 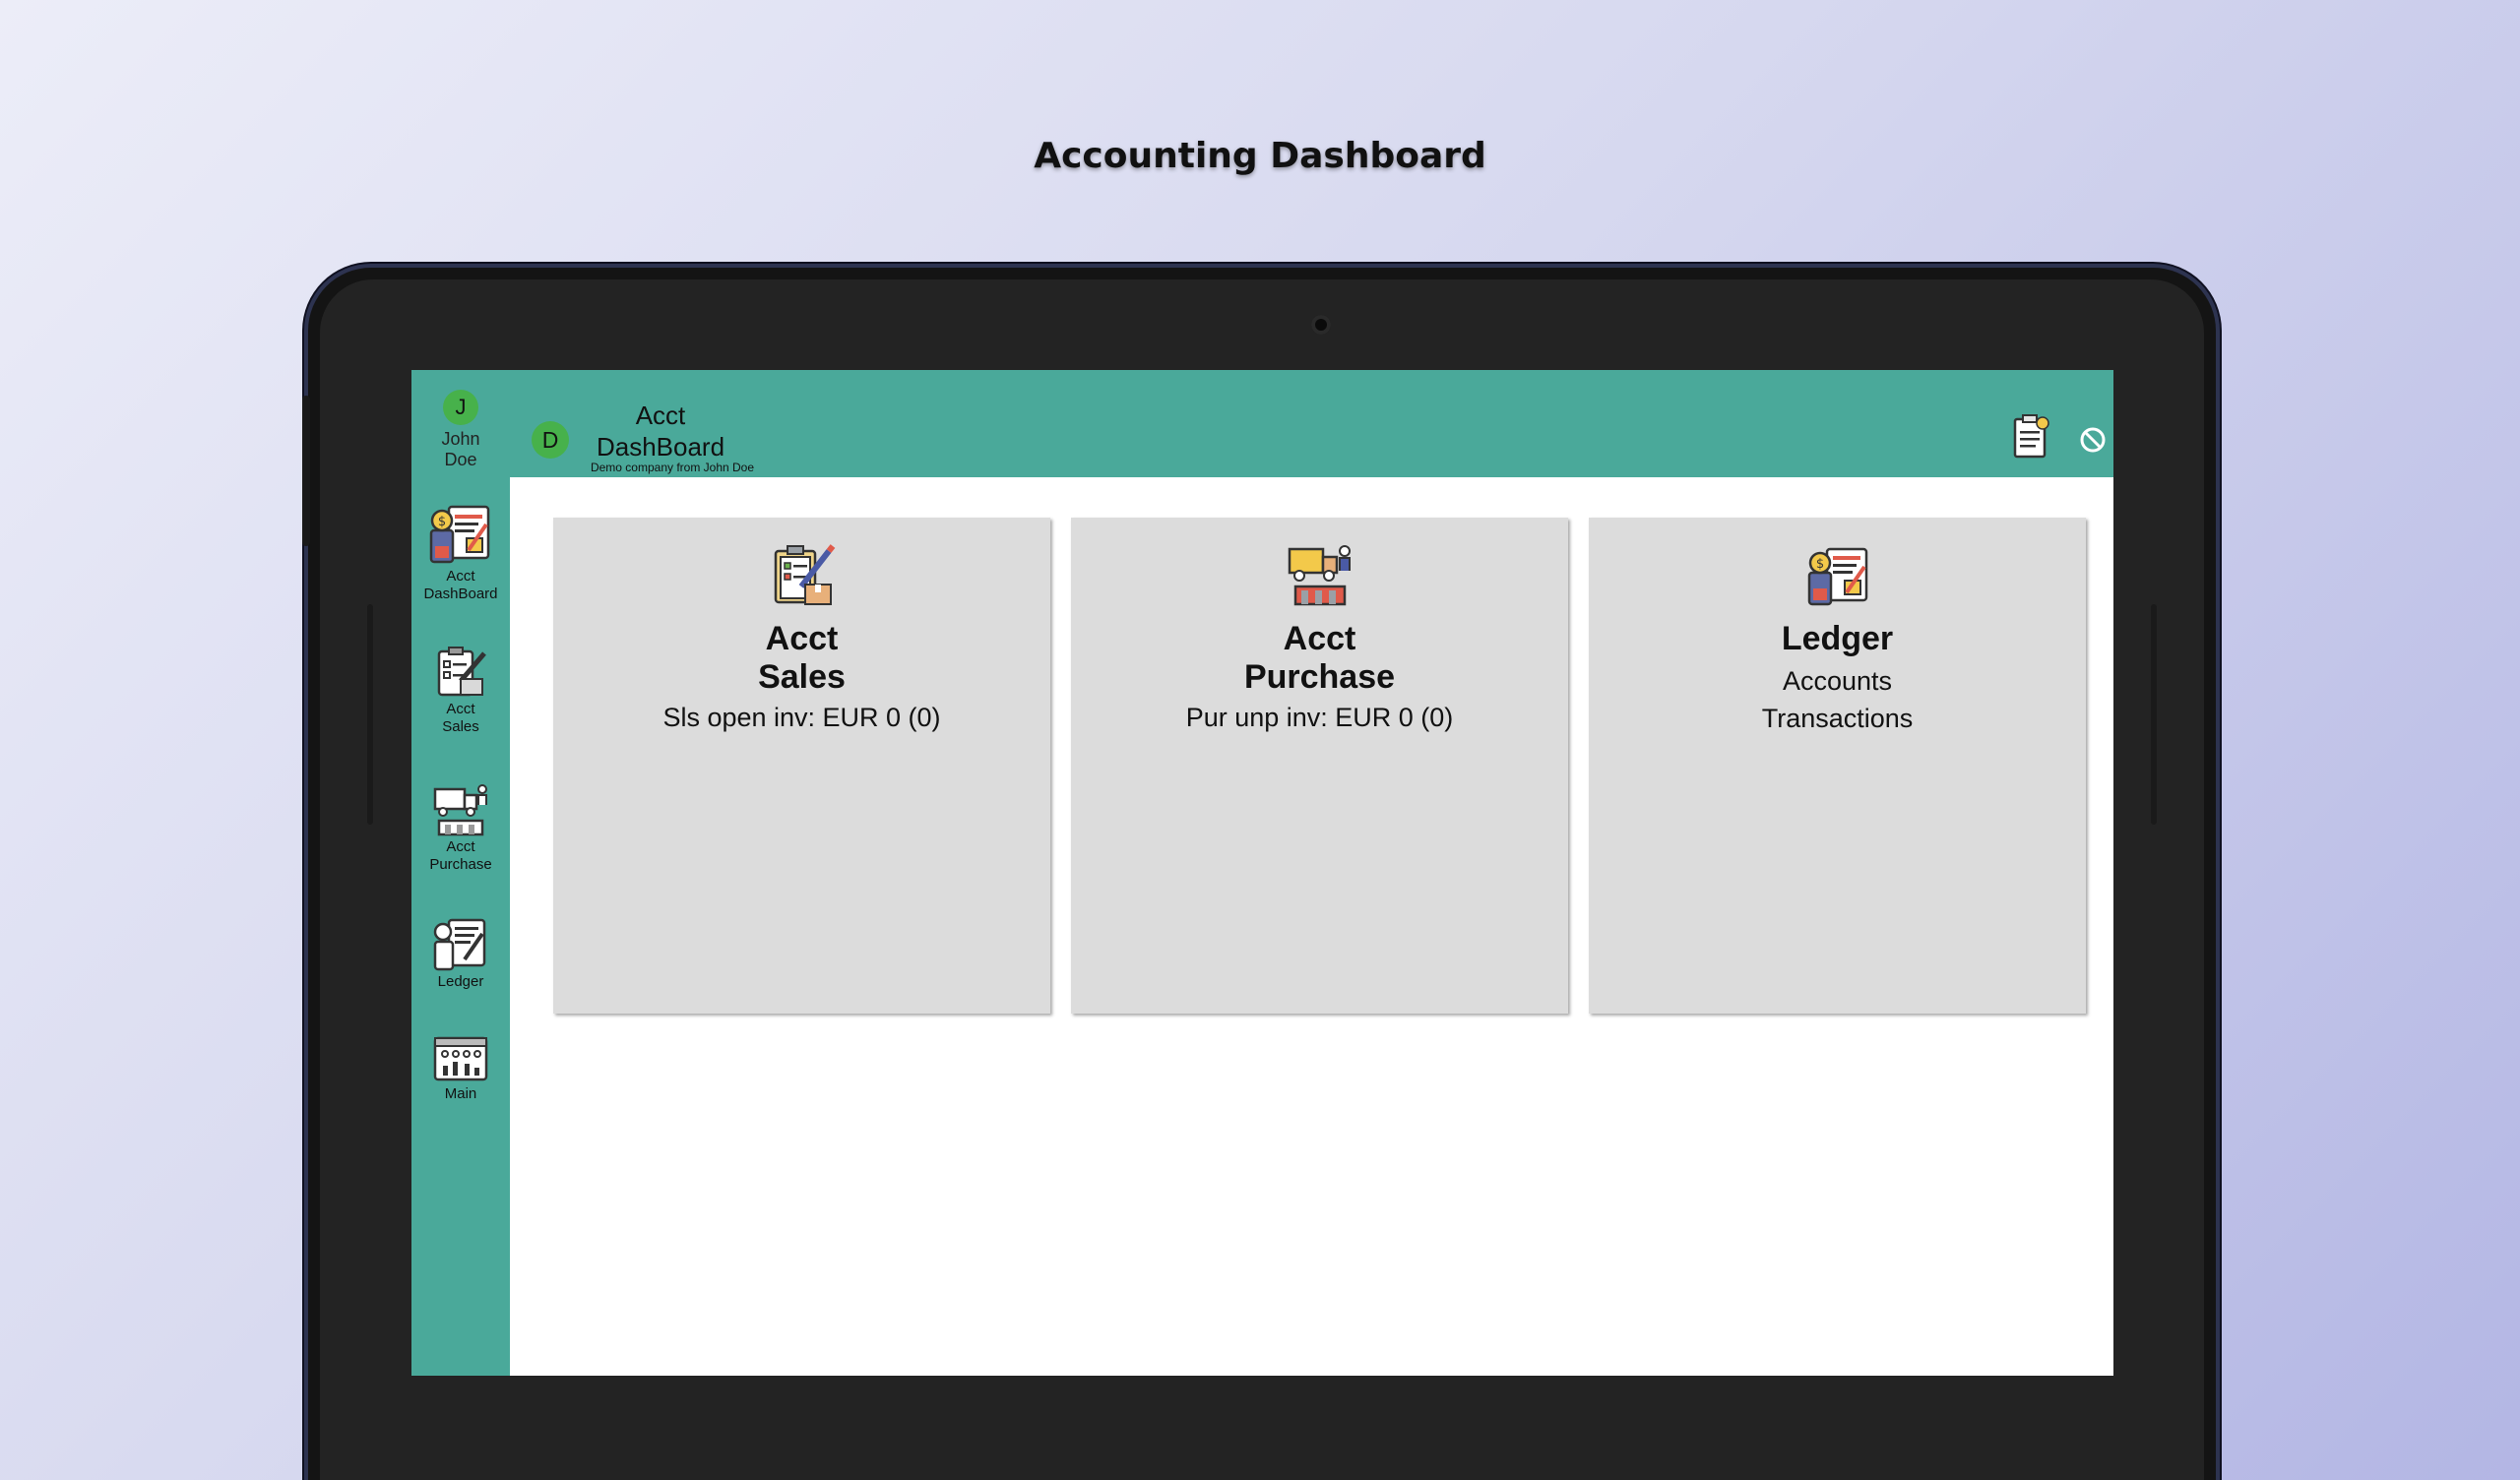 I want to click on block-button, so click(x=2093, y=440).